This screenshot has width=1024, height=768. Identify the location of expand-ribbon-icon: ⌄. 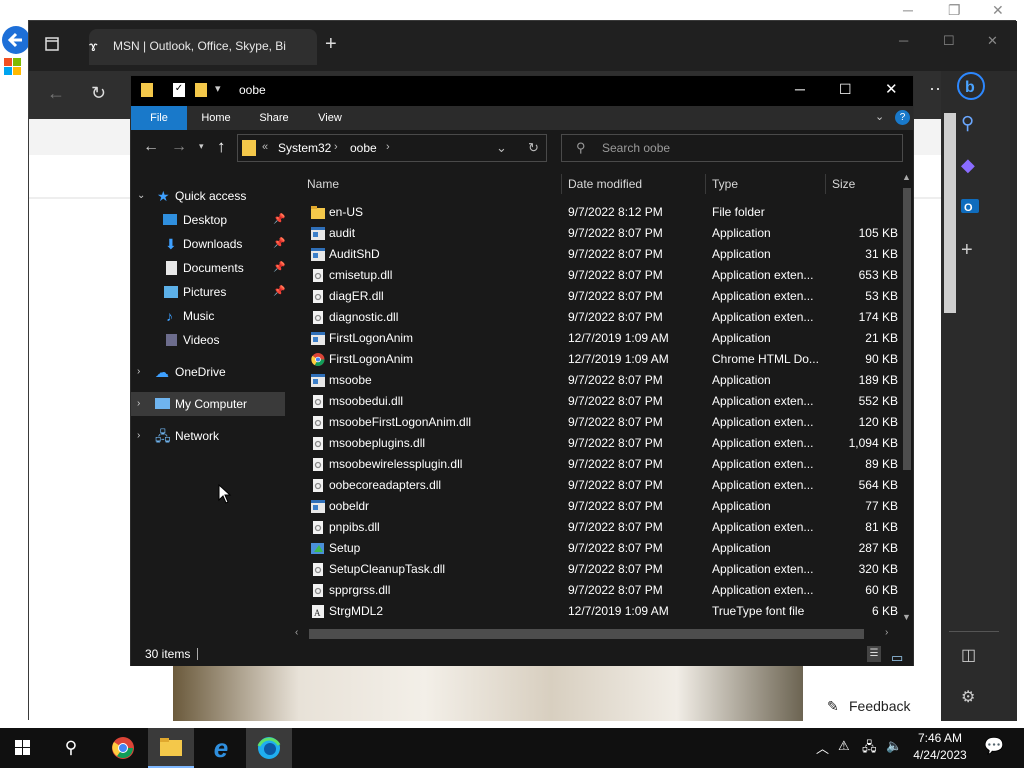
(879, 116).